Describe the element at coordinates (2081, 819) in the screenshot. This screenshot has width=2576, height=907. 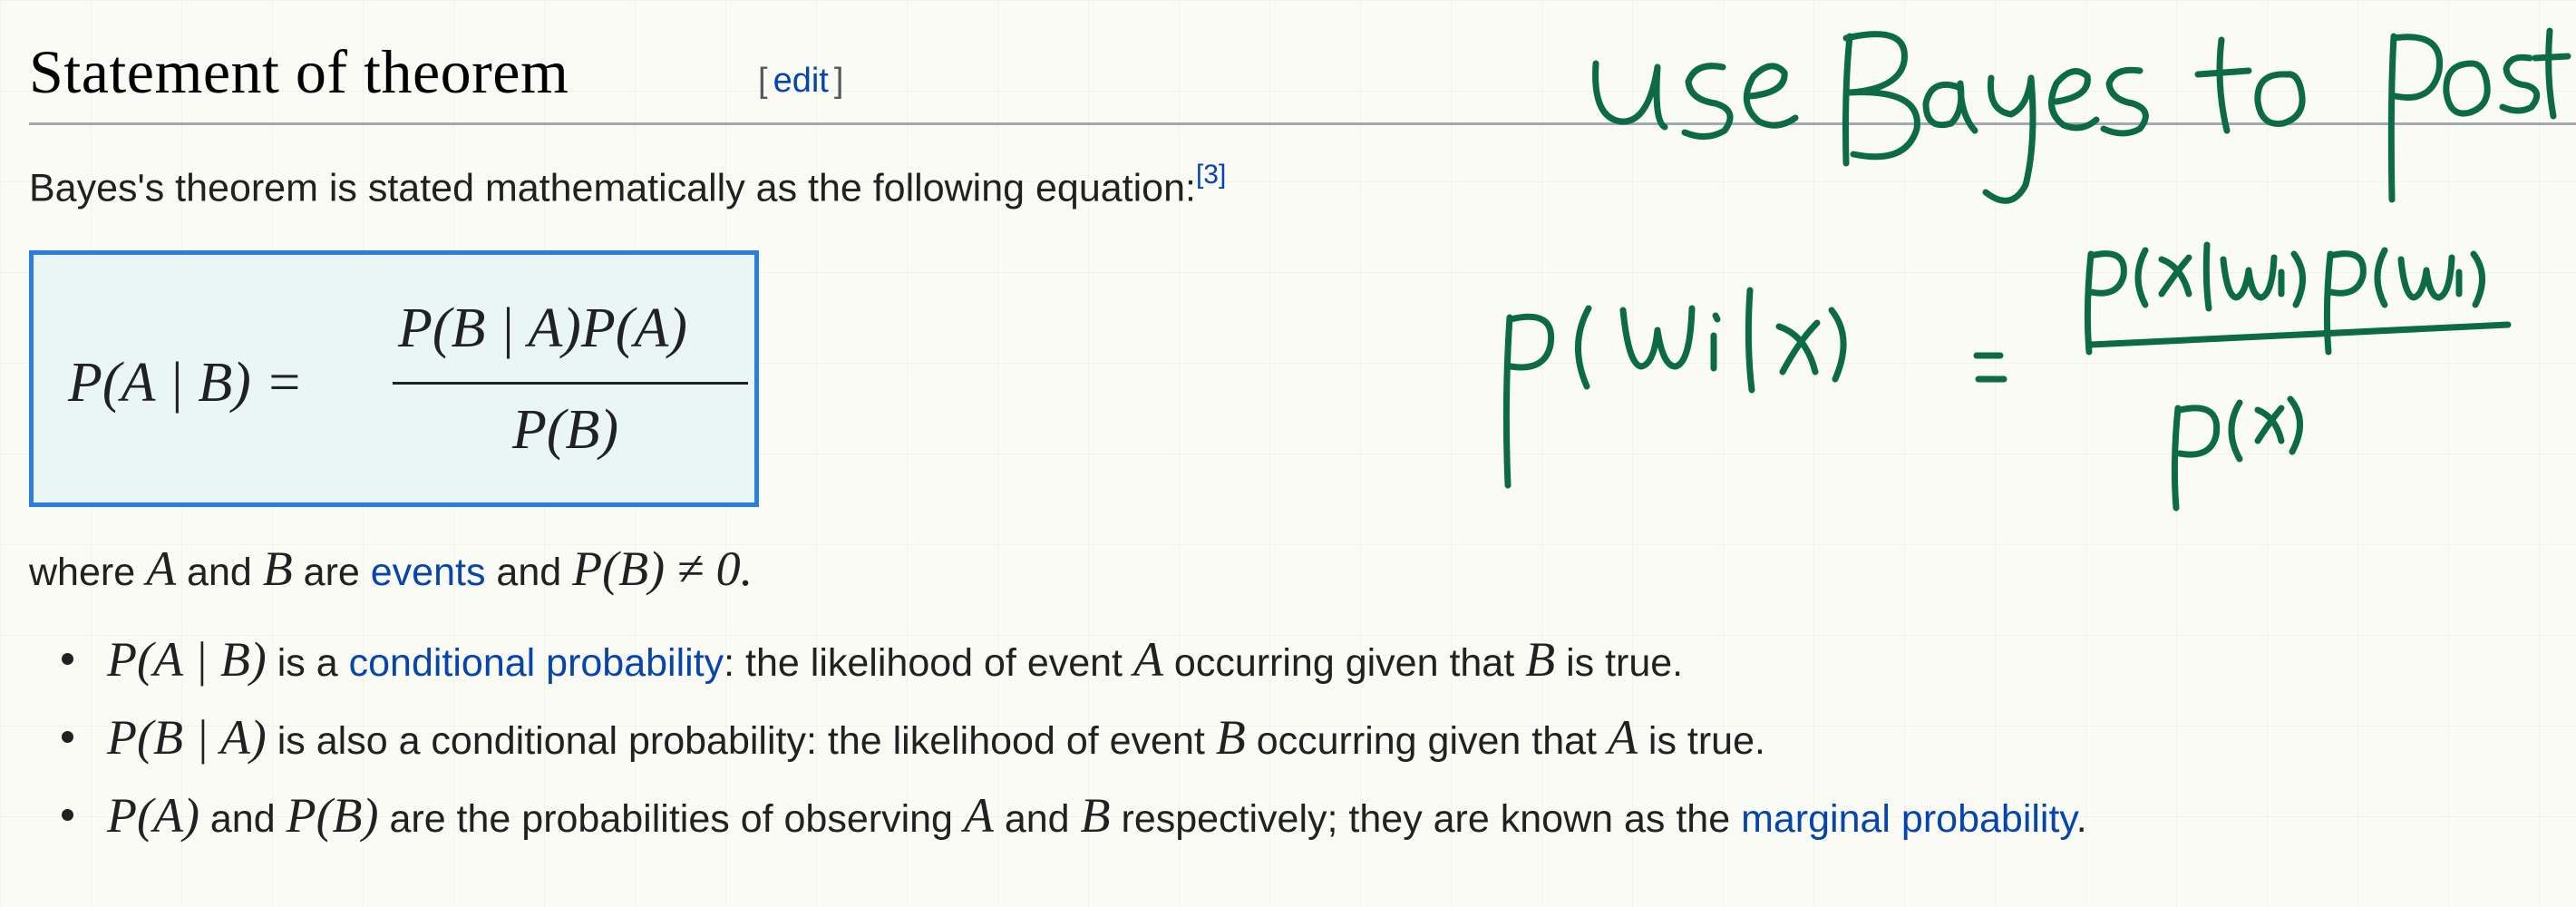
I see `list-text: .` at that location.